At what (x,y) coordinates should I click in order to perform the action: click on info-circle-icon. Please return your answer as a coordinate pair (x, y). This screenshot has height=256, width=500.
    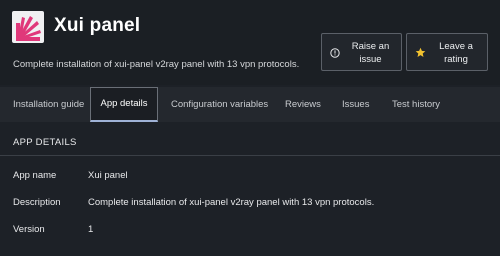
    Looking at the image, I should click on (335, 53).